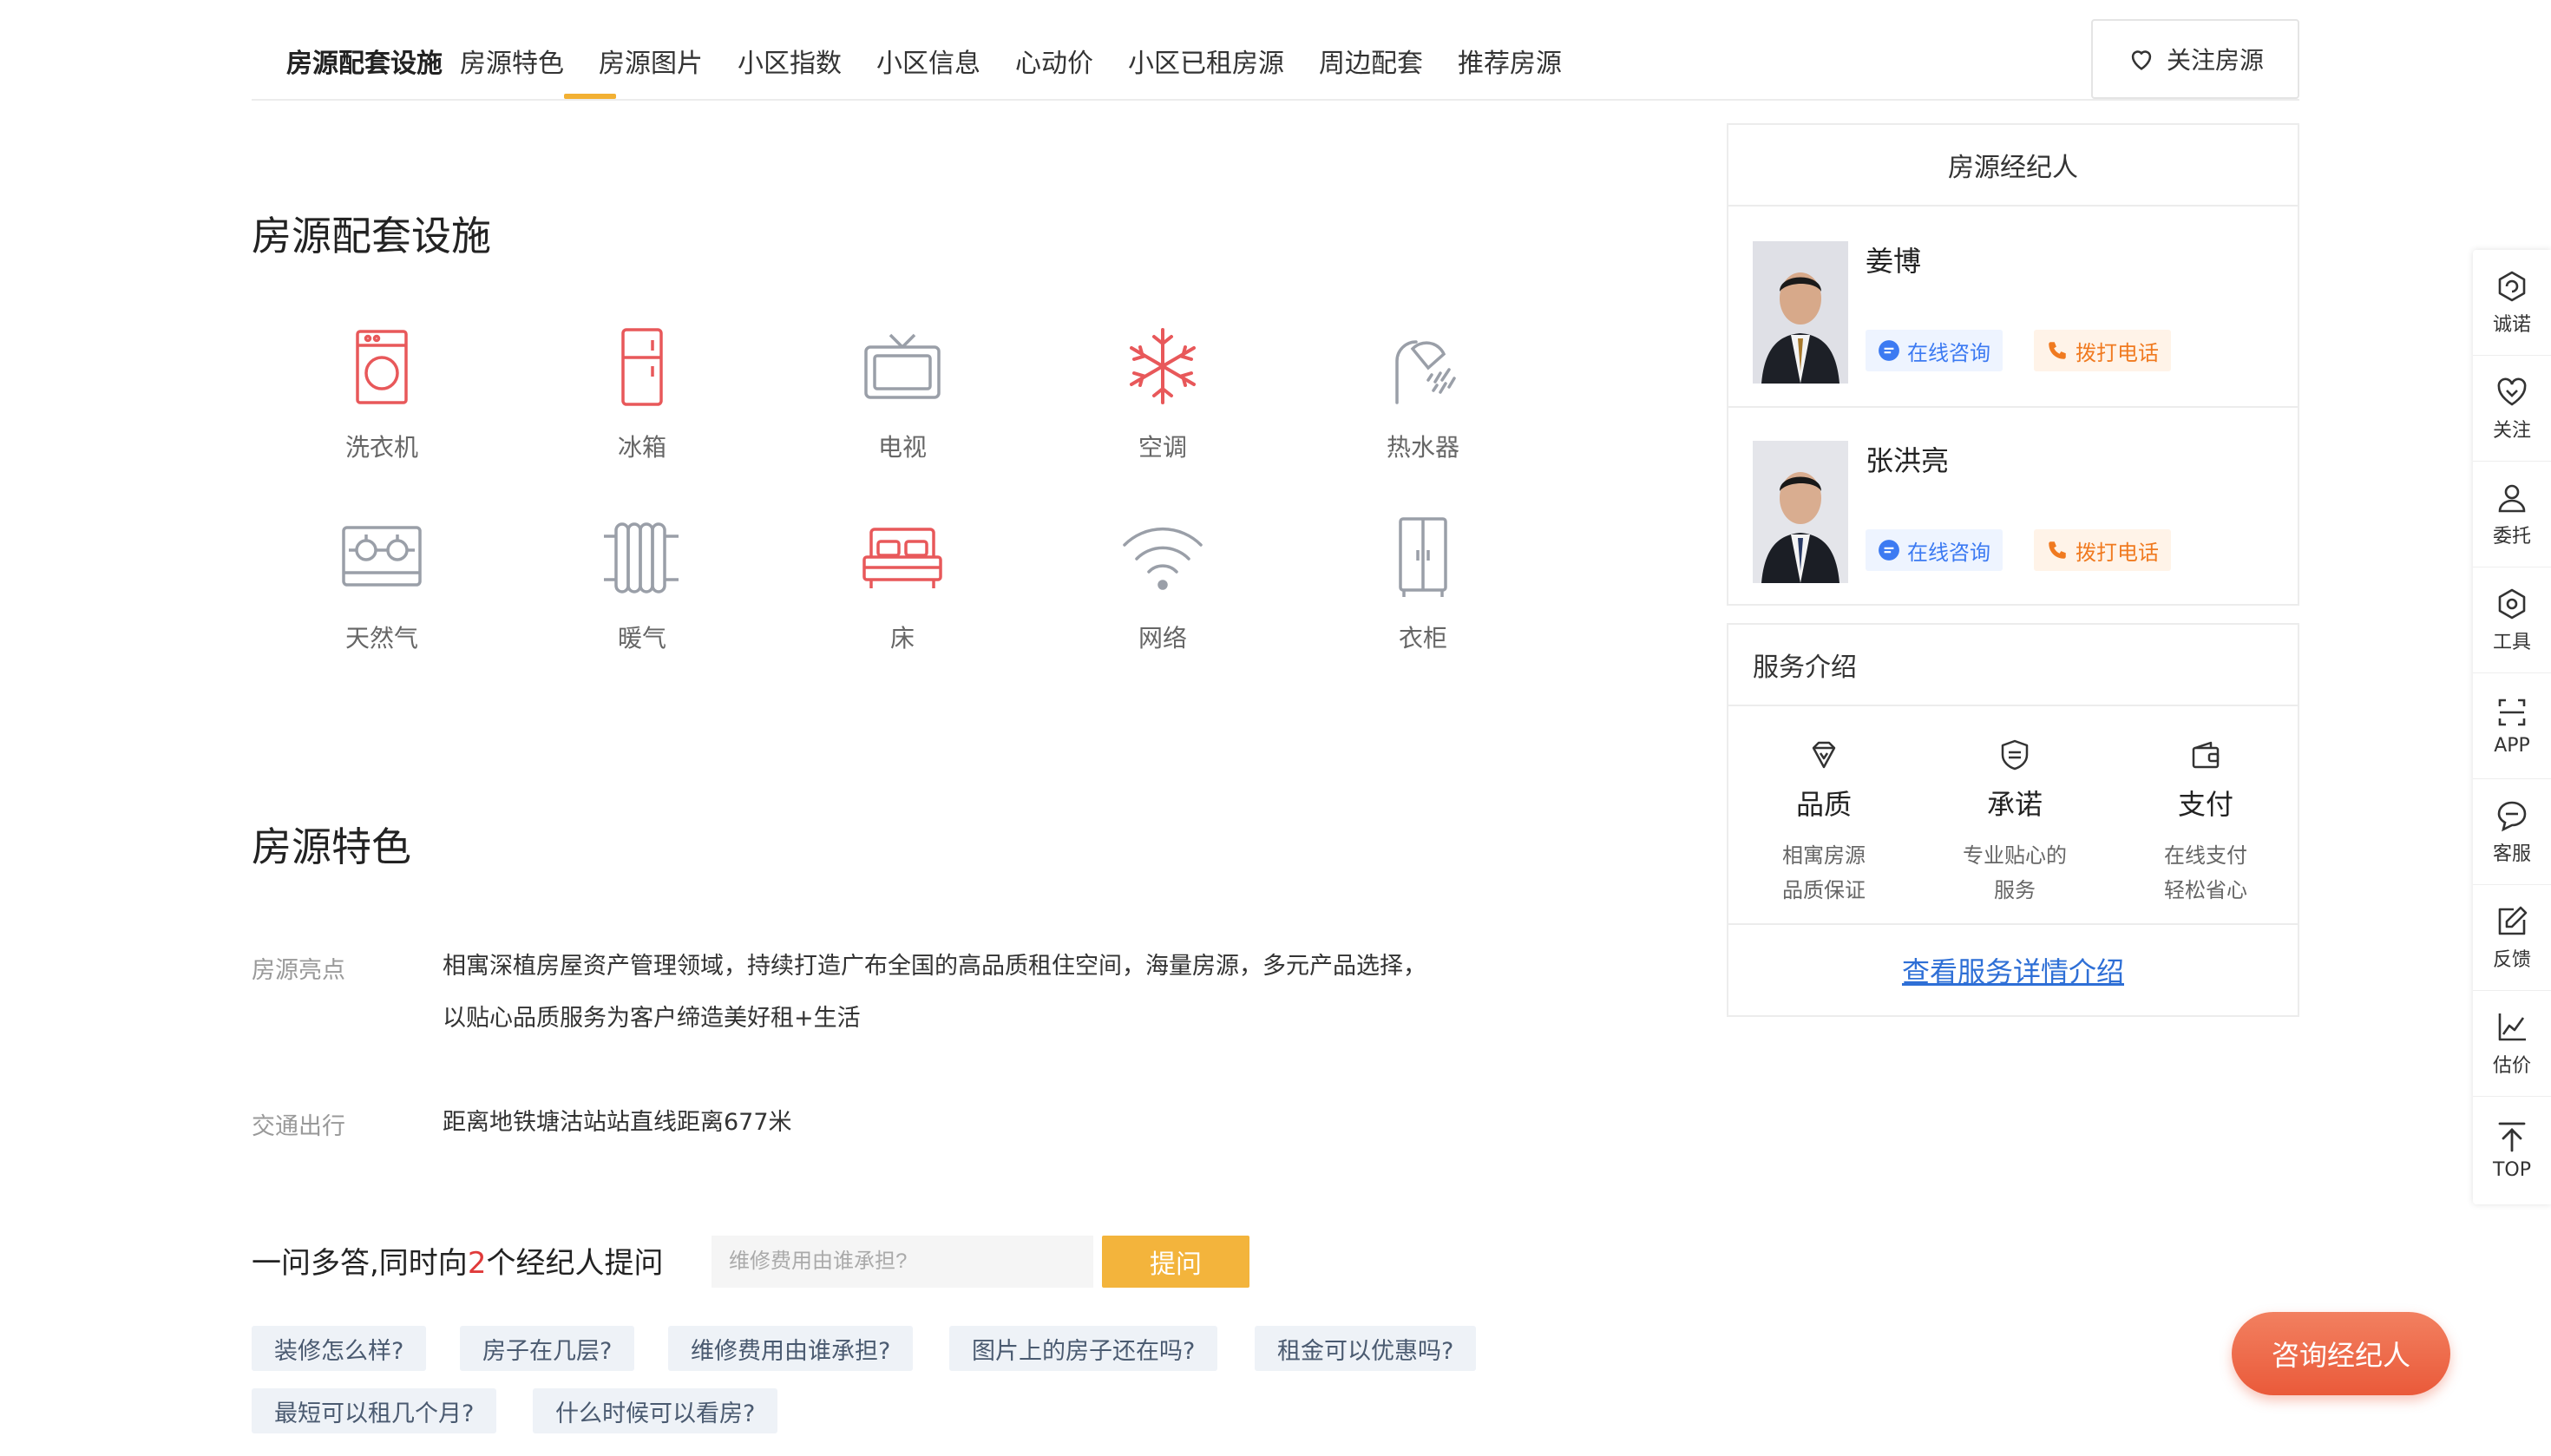 The width and height of the screenshot is (2551, 1456). I want to click on active-tab-indicator, so click(590, 96).